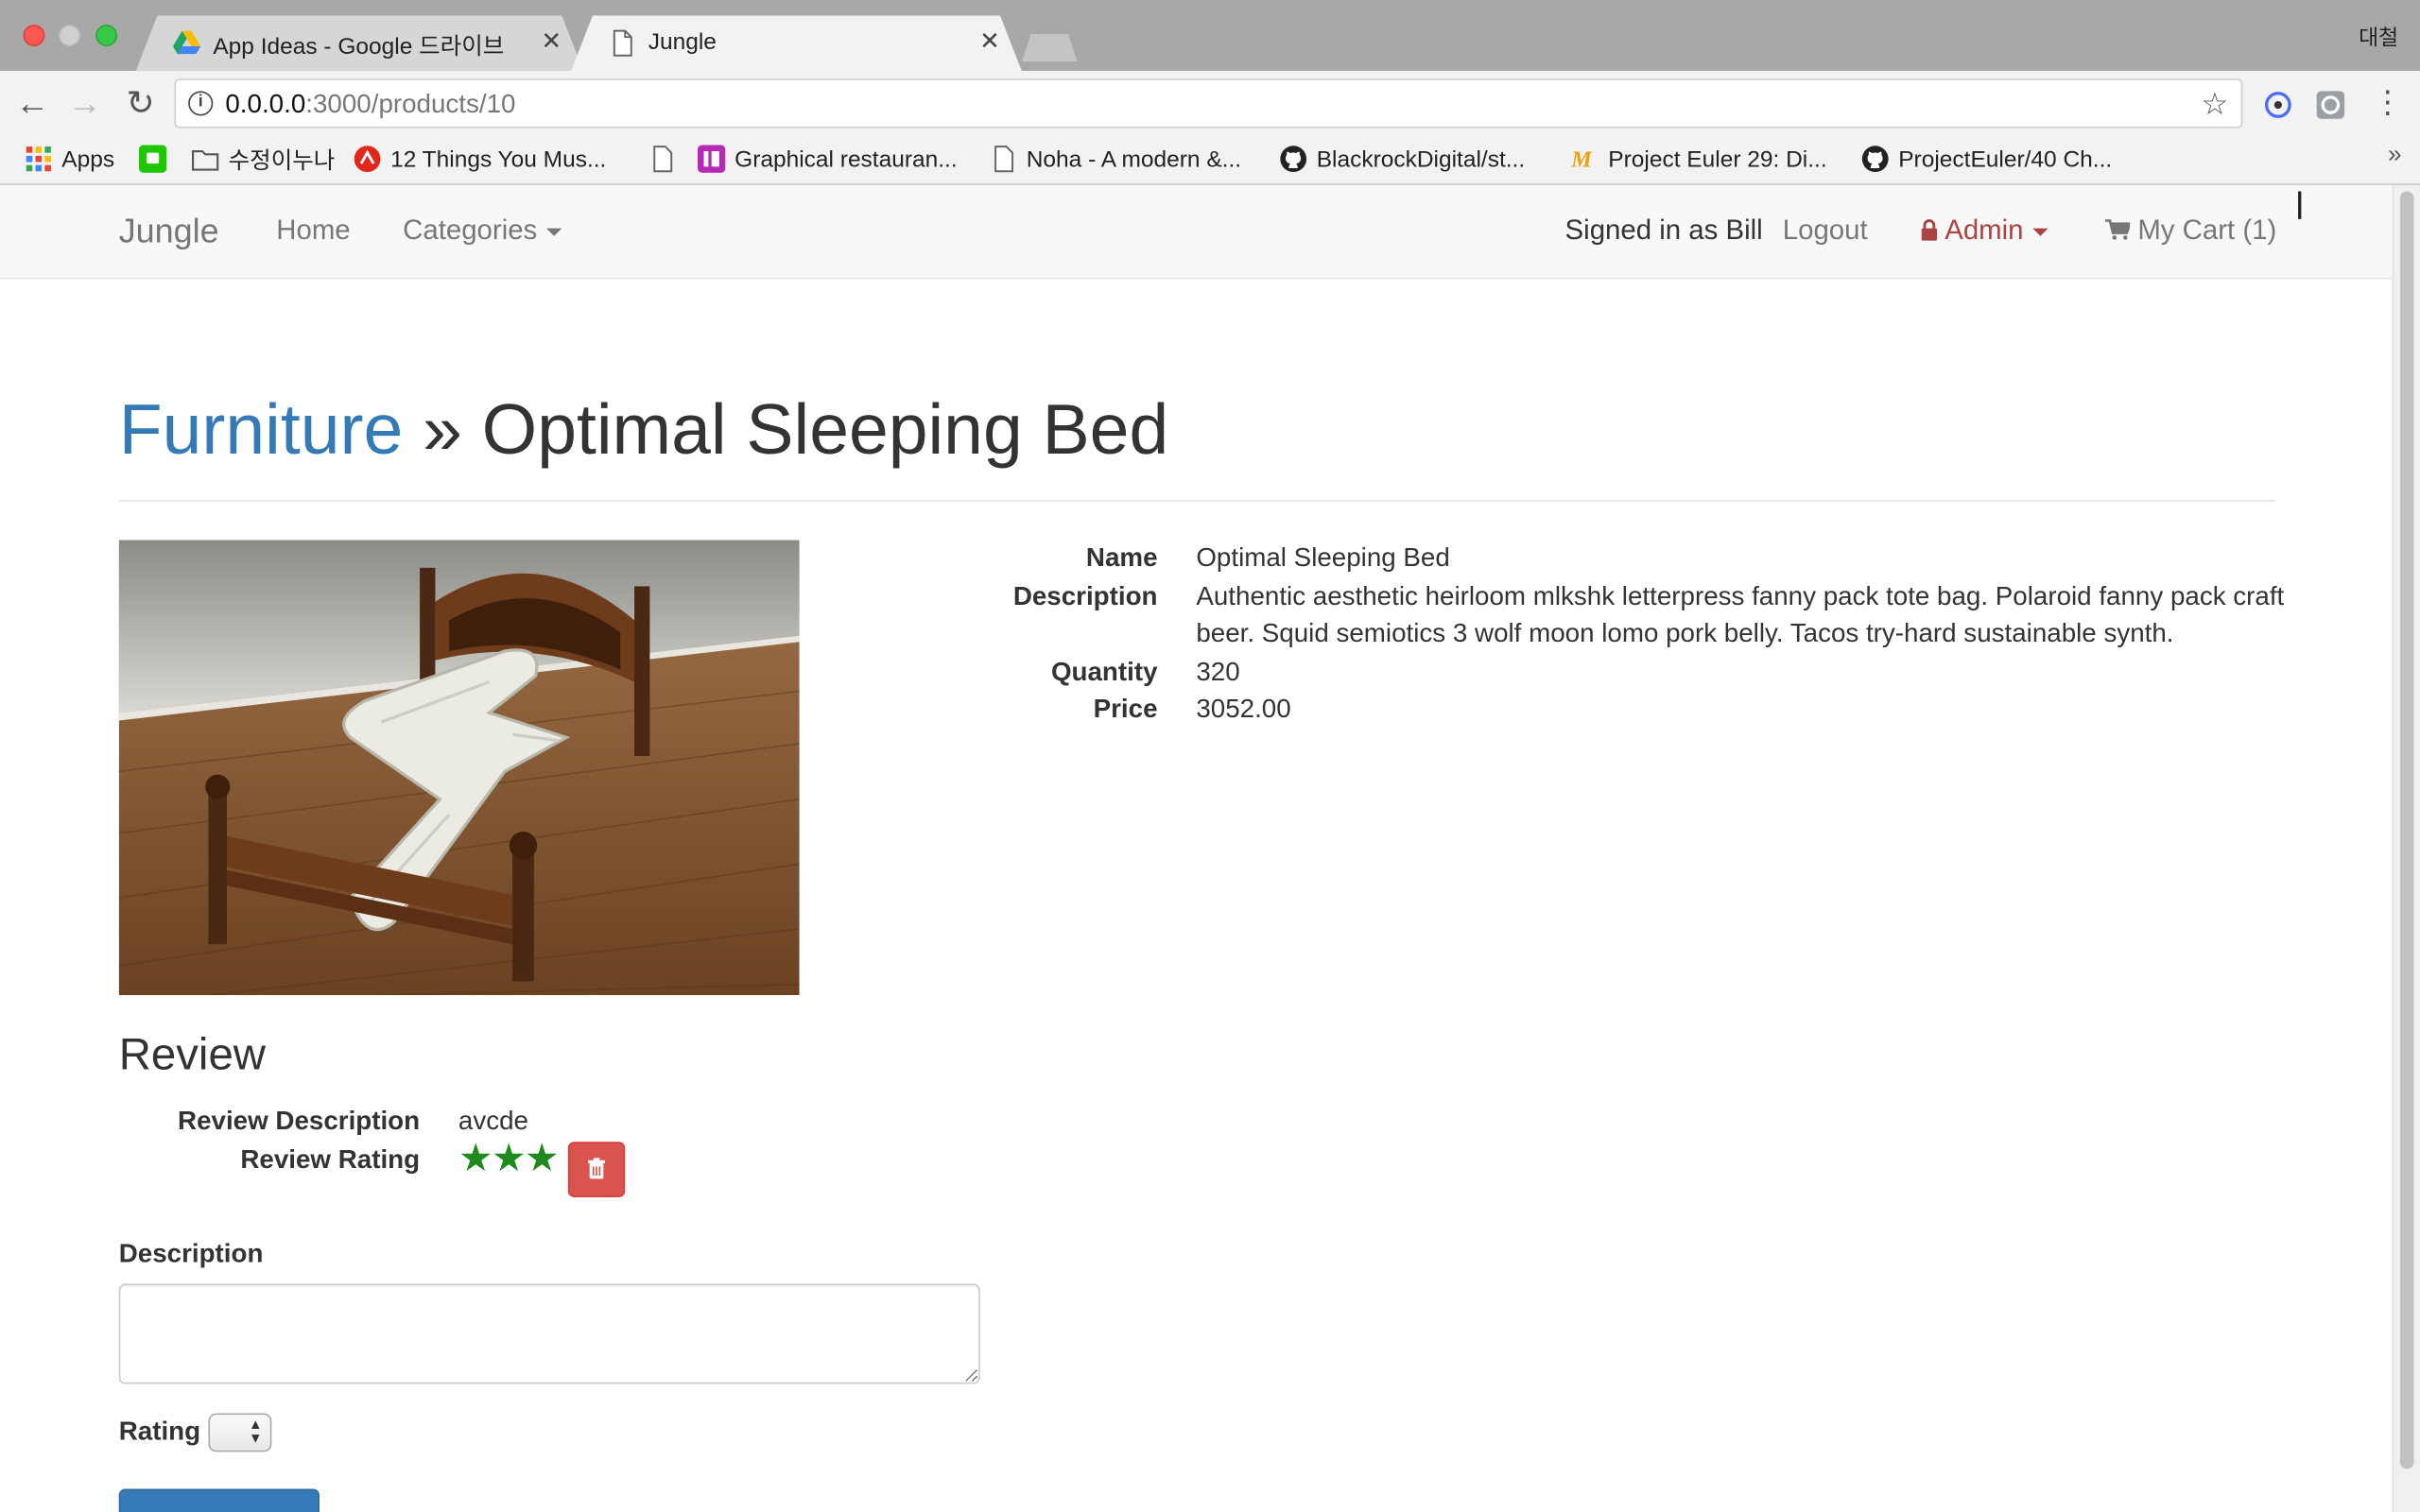 This screenshot has height=1512, width=2420. Describe the element at coordinates (107, 35) in the screenshot. I see `window-maximize-button` at that location.